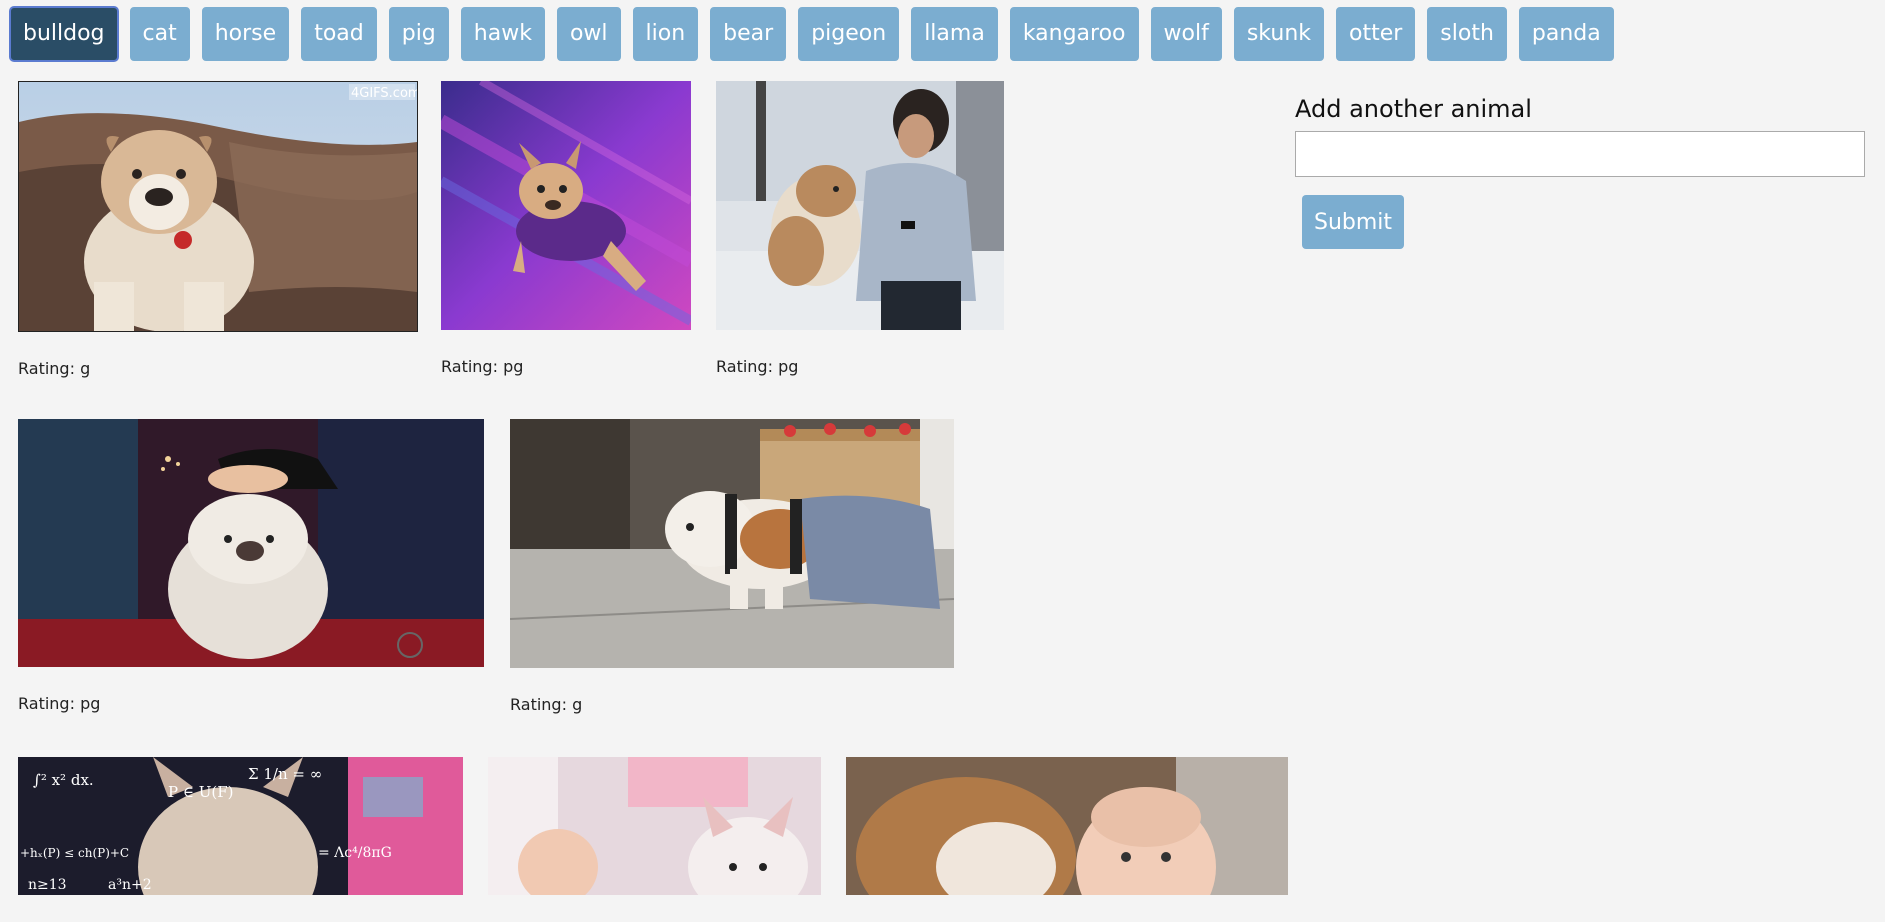 Image resolution: width=1885 pixels, height=922 pixels. What do you see at coordinates (849, 34) in the screenshot?
I see `animal-button-pigeon: pigeon` at bounding box center [849, 34].